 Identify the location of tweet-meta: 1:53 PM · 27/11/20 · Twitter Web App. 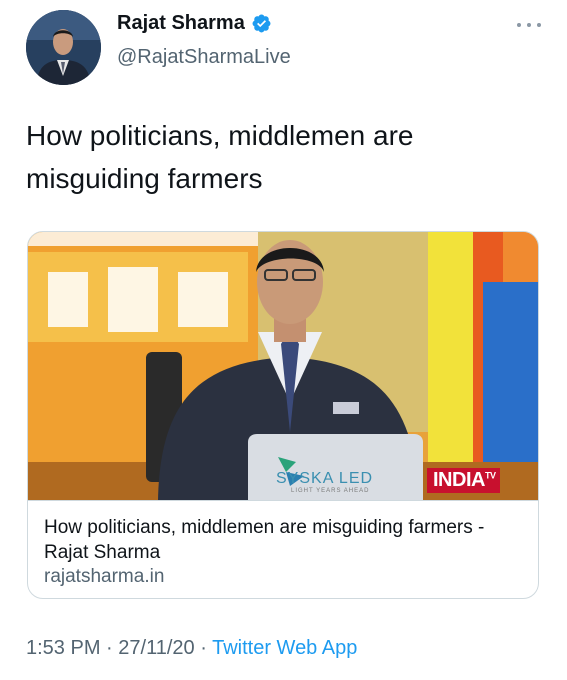
(191, 648).